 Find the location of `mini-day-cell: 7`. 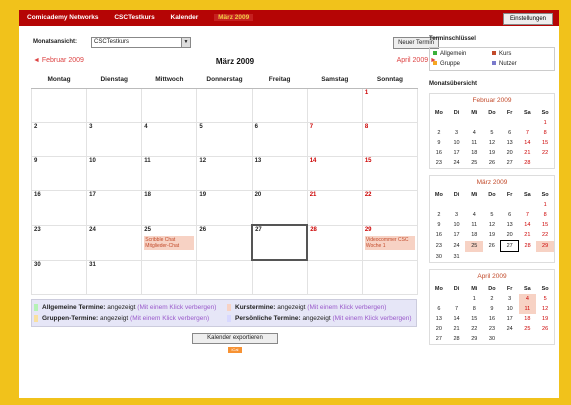

mini-day-cell: 7 is located at coordinates (528, 133).